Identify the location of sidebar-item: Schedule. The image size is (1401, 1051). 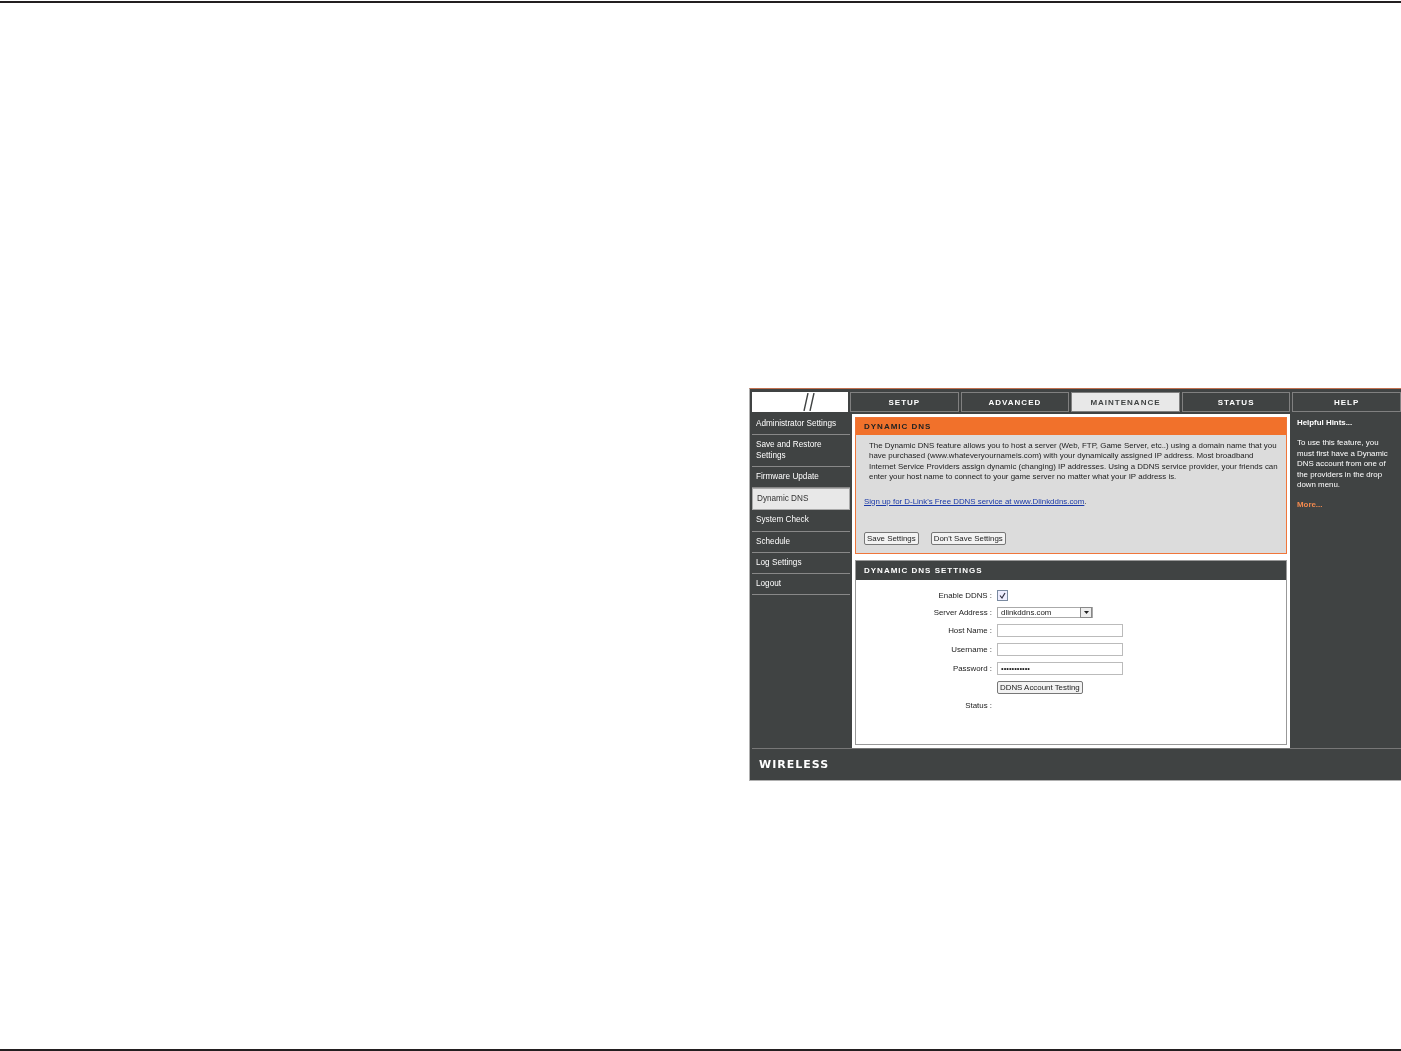
(801, 542).